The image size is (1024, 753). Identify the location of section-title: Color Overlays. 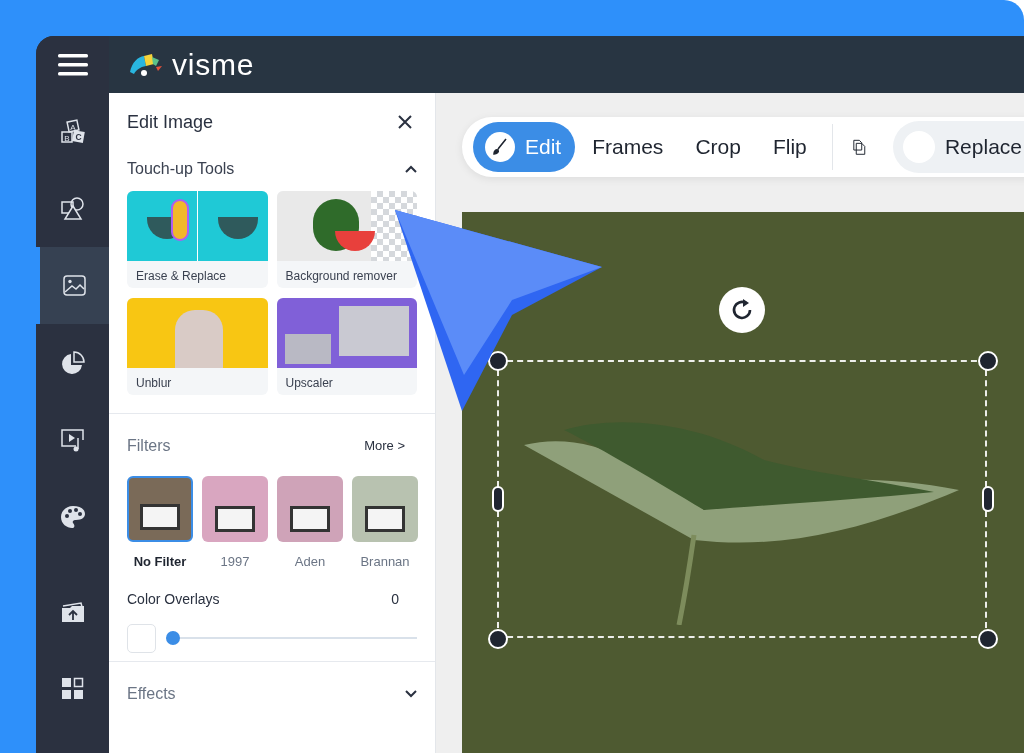
(173, 599).